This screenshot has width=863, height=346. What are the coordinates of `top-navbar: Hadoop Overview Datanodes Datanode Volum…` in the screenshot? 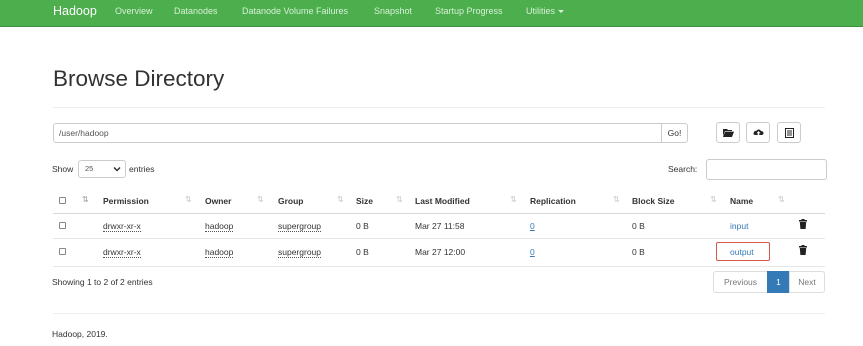 It's located at (431, 13).